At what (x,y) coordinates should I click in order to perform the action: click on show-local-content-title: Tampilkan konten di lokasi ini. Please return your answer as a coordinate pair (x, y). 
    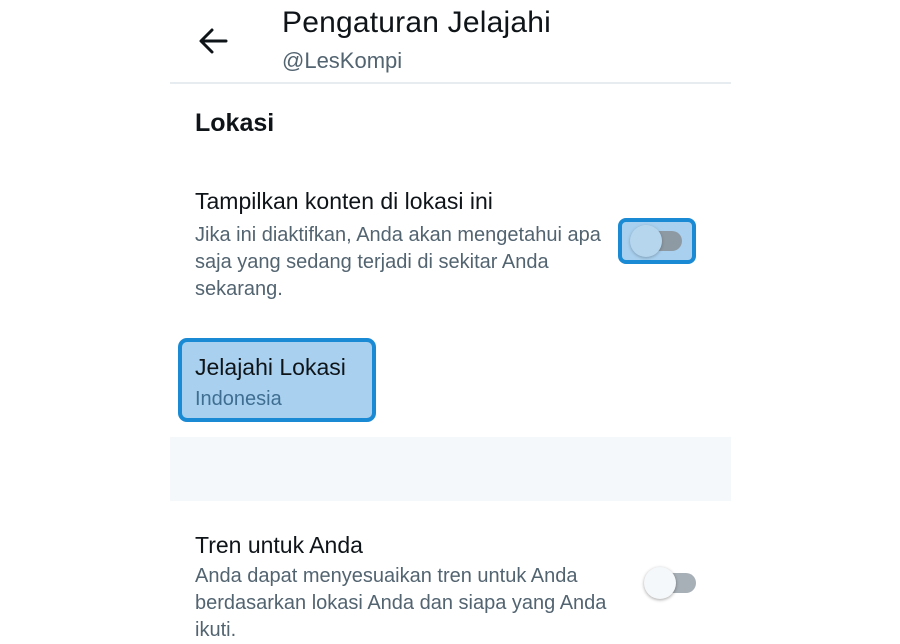
    Looking at the image, I should click on (344, 201).